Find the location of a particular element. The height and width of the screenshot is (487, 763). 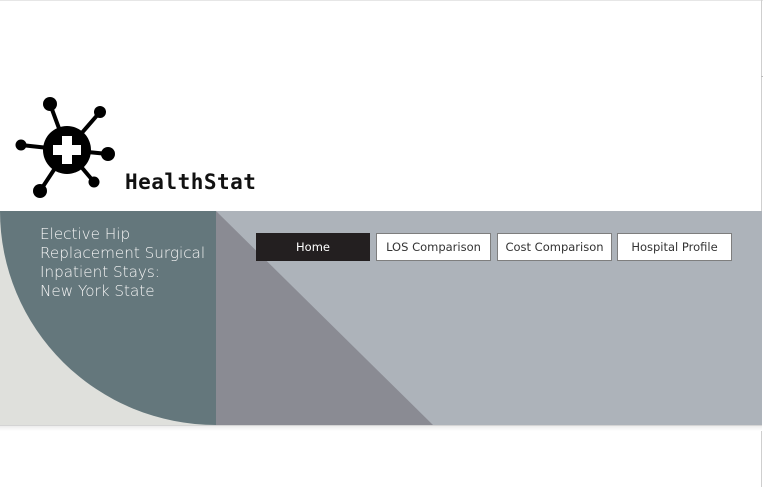

page-title-line: Inpatient Stays: is located at coordinates (100, 272).